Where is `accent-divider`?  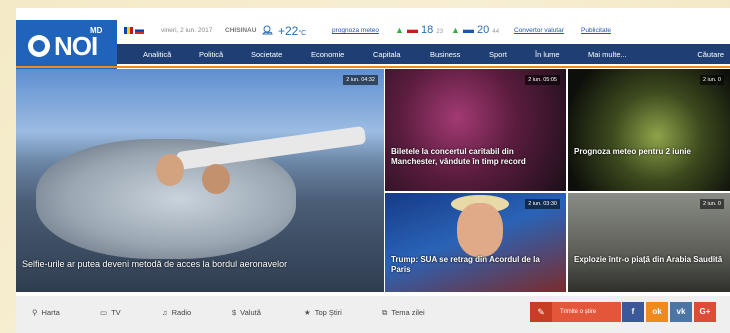 accent-divider is located at coordinates (373, 67).